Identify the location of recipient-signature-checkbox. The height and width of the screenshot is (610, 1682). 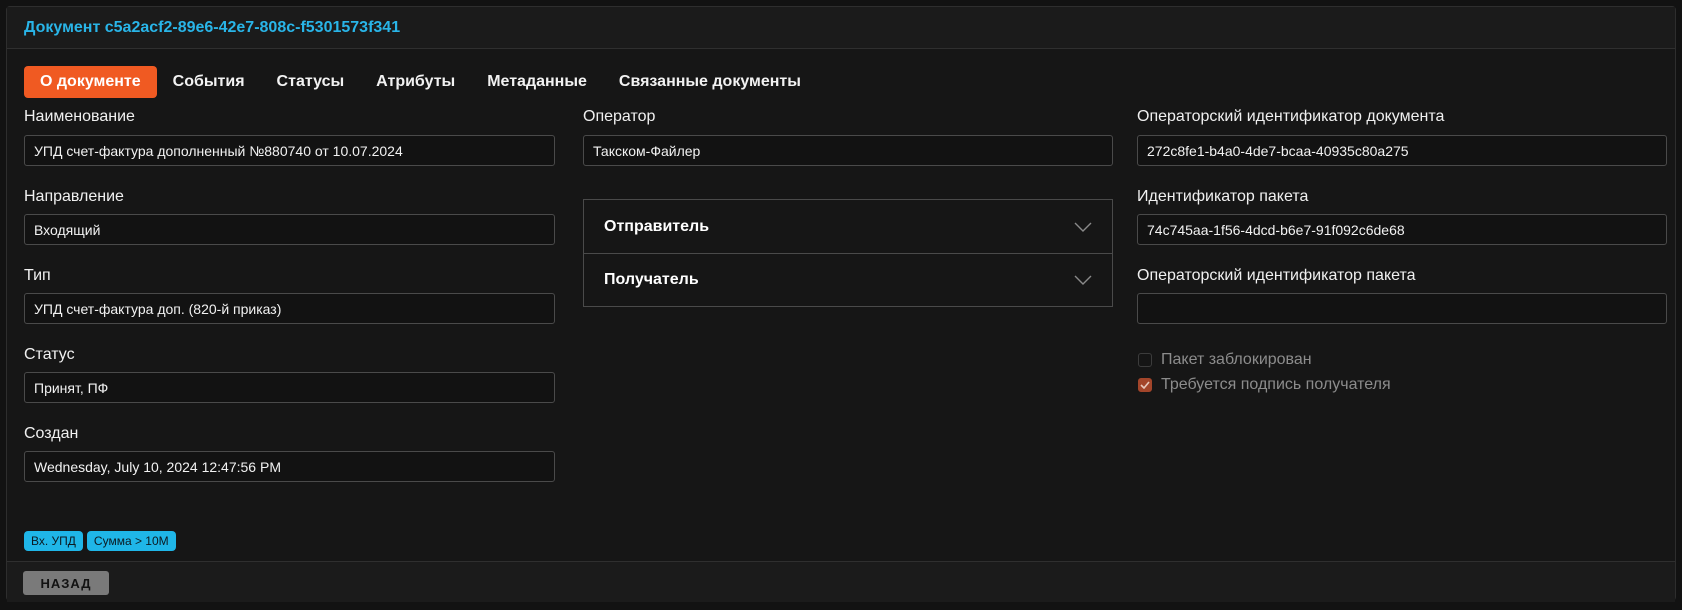
(1145, 385).